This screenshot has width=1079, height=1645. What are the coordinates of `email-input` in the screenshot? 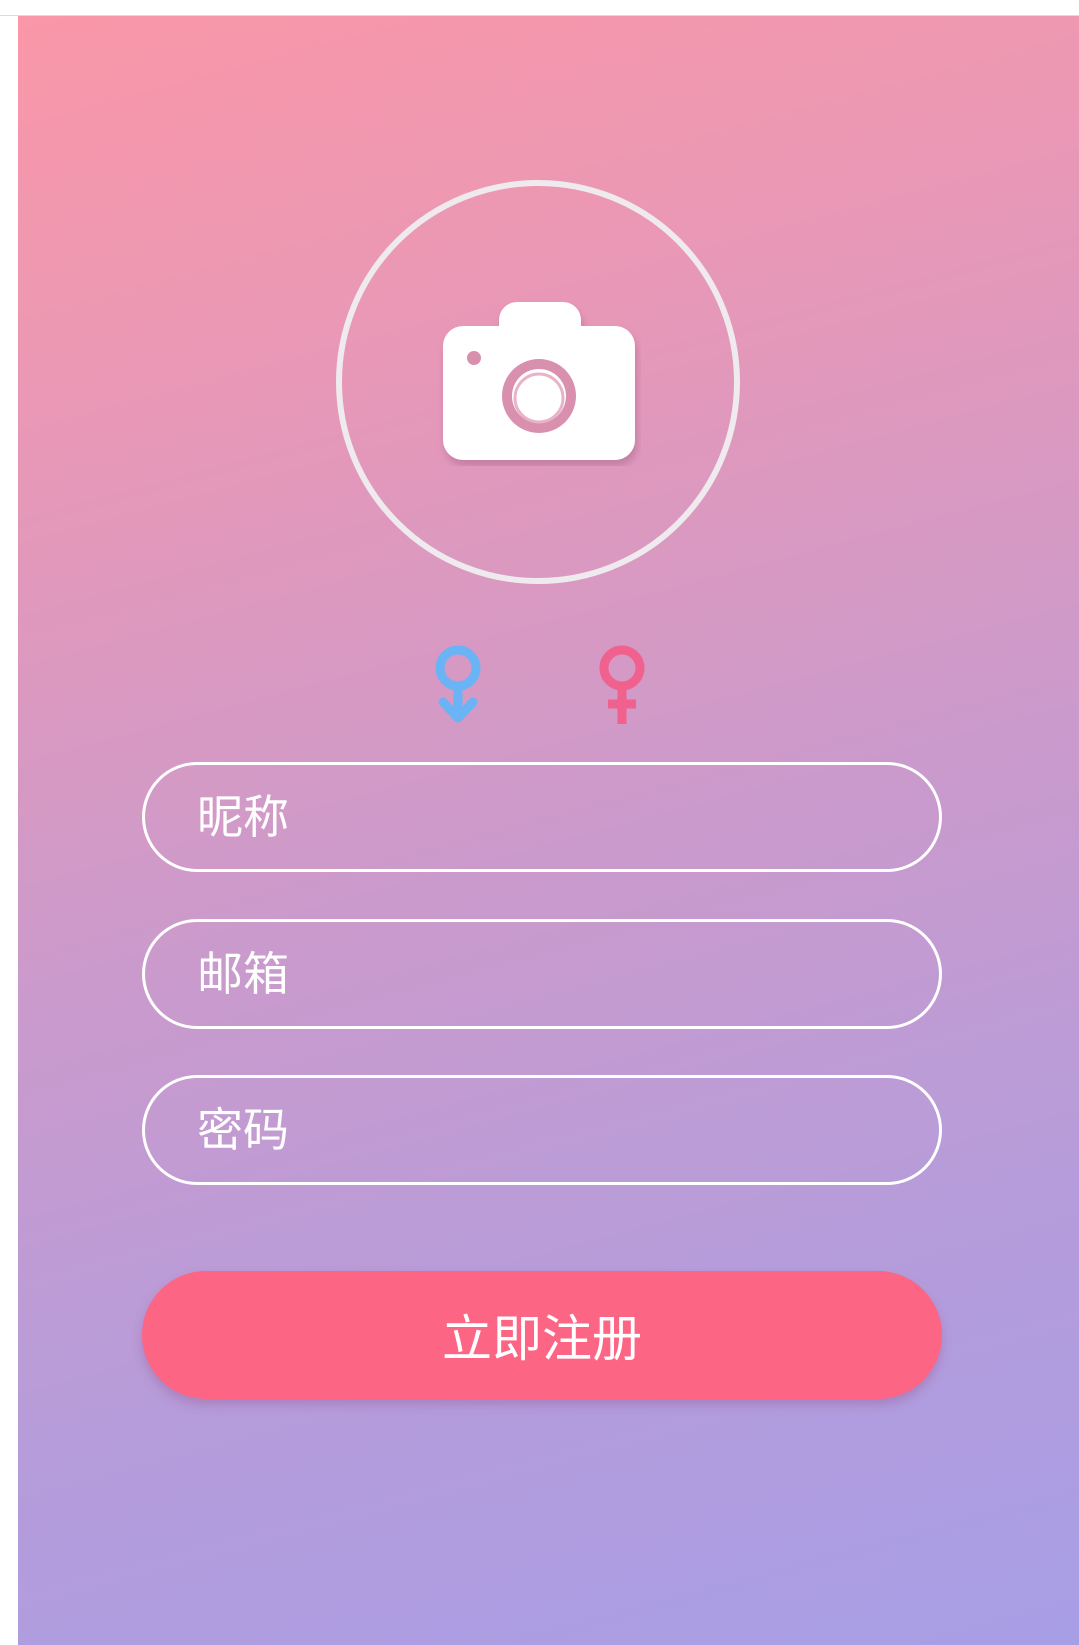 It's located at (542, 974).